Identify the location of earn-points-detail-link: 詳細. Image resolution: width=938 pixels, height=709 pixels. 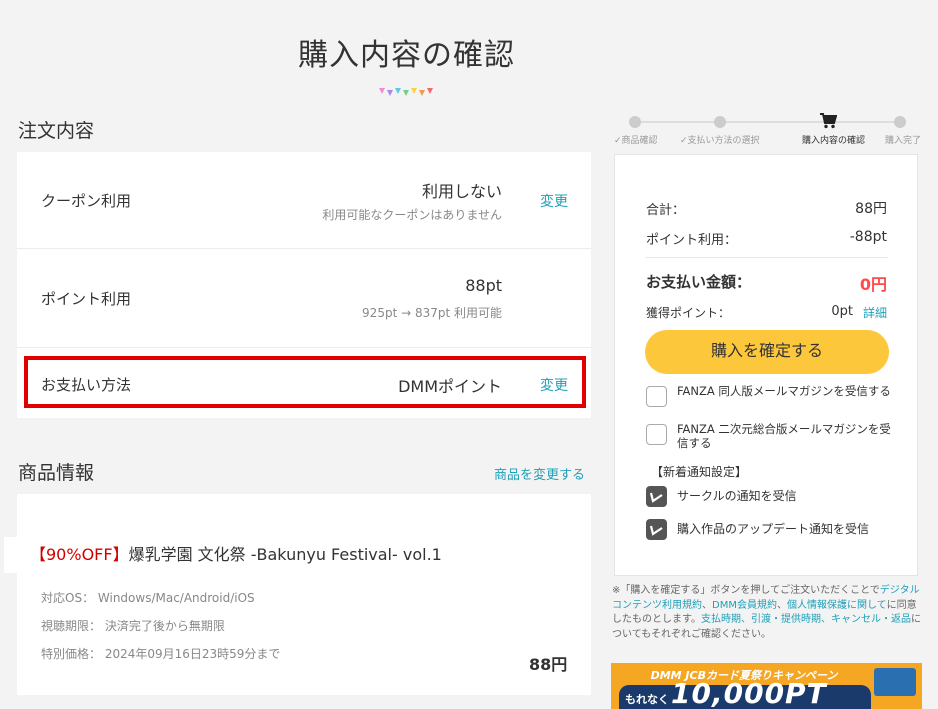
(875, 312).